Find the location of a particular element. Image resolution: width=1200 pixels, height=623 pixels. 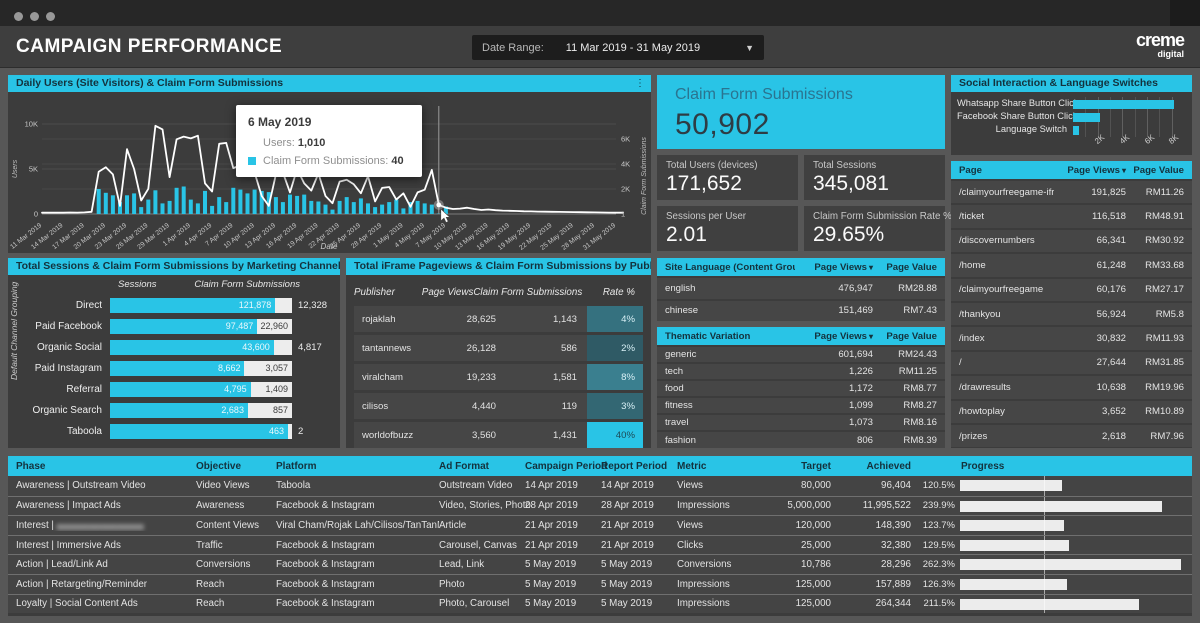

svg-text: 6K is located at coordinates (625, 139).